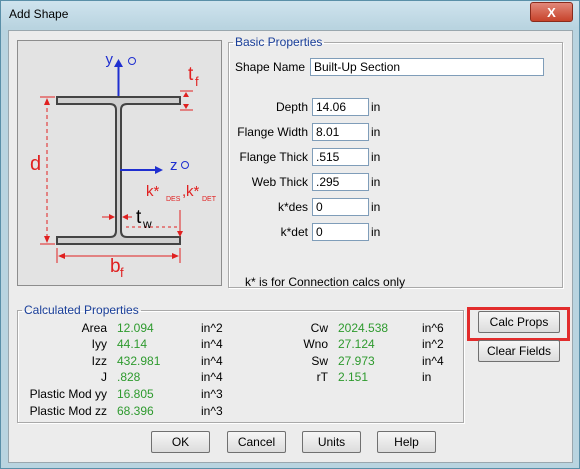  I want to click on close-button: X, so click(551, 12).